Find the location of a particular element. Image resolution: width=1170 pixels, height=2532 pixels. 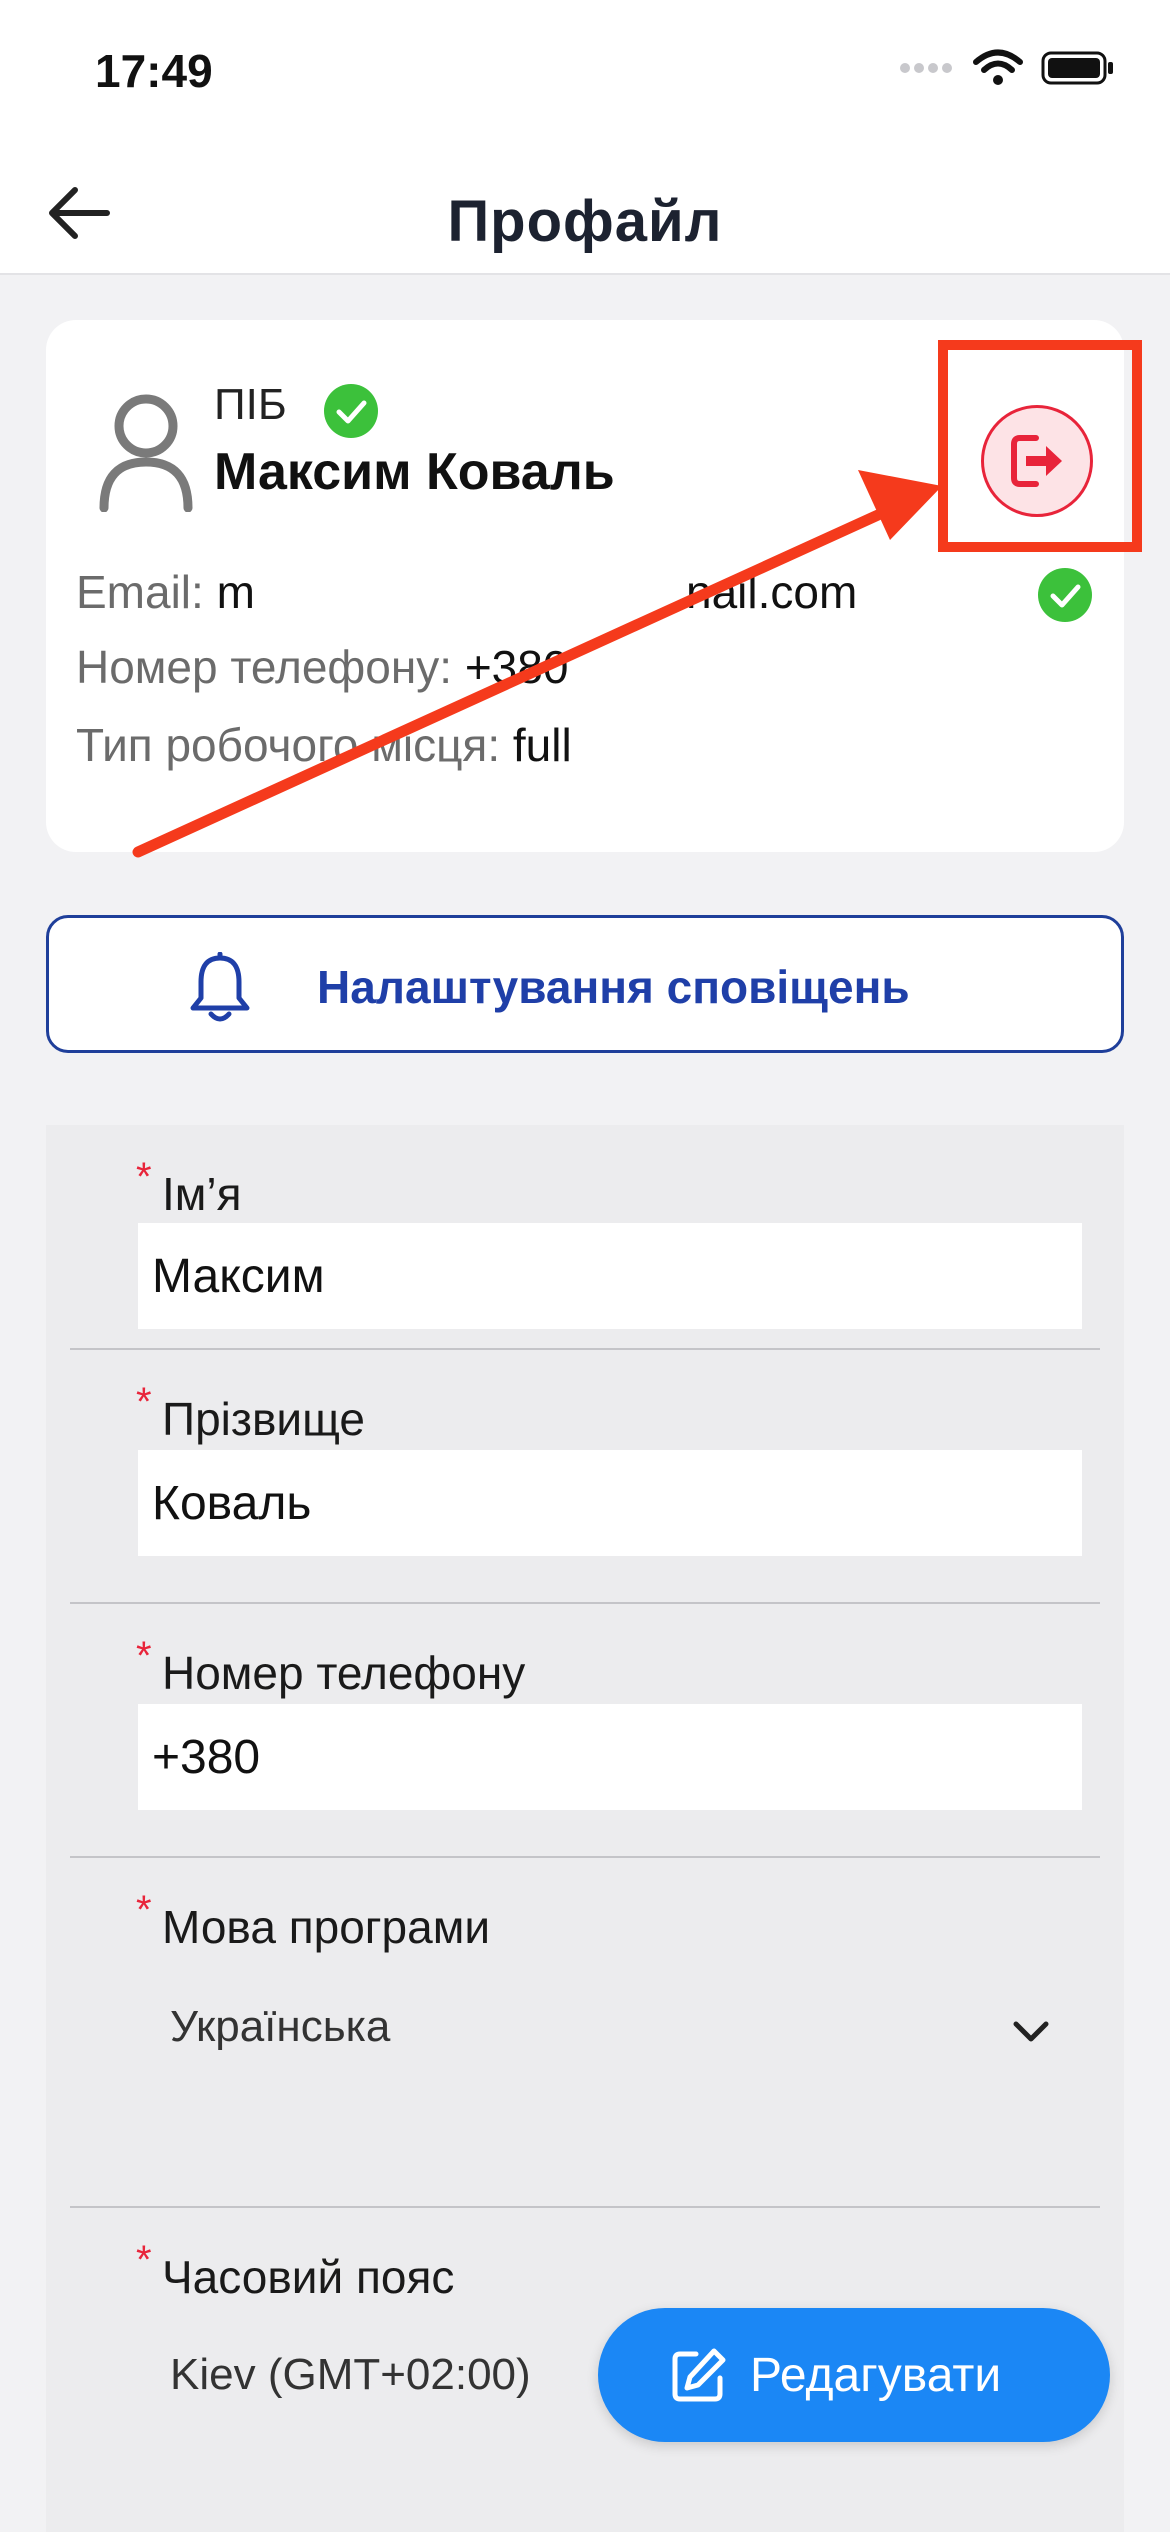

user-icon is located at coordinates (146, 453).